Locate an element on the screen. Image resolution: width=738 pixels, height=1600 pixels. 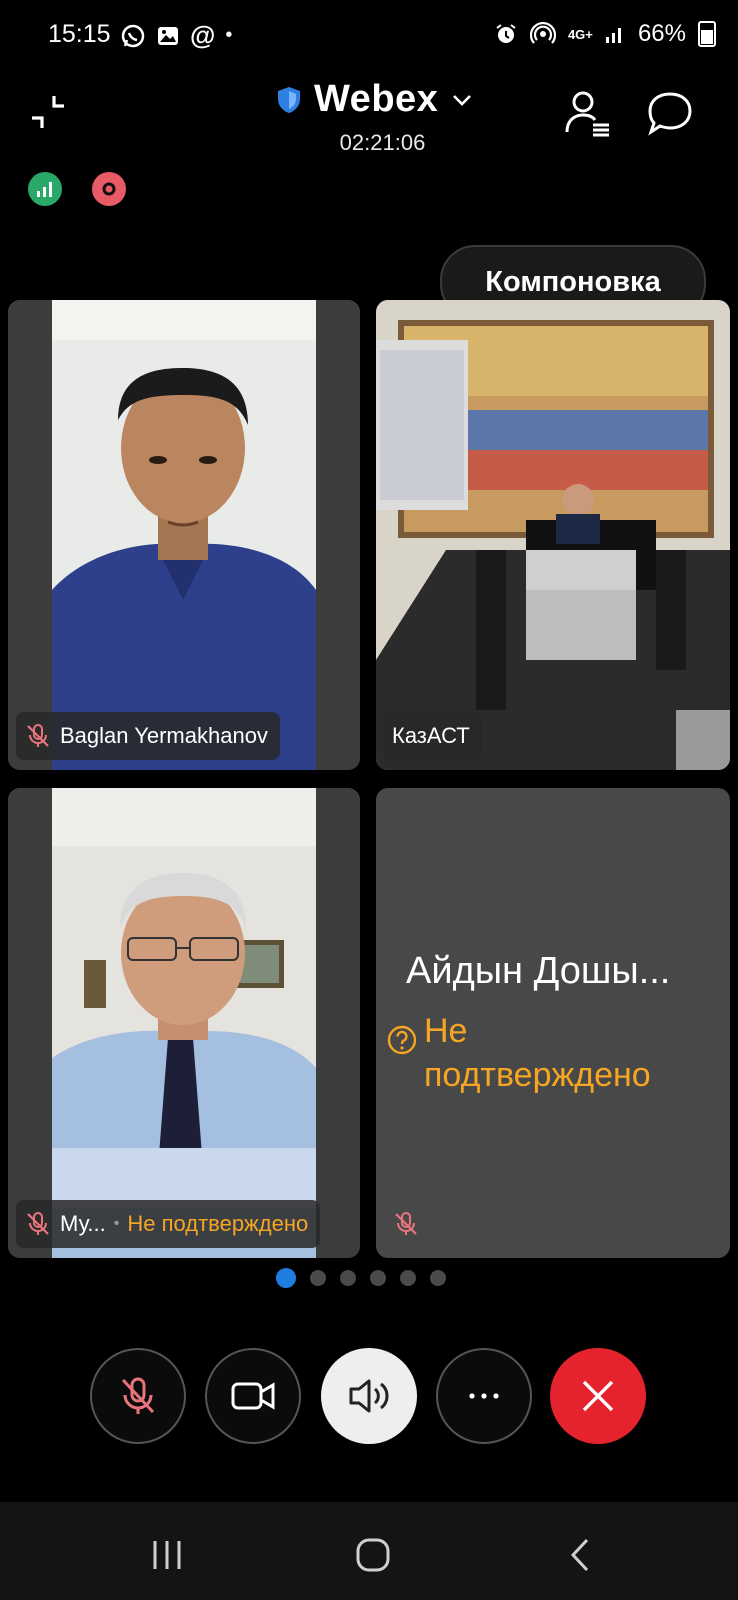
signal-bars-icon is located at coordinates (44, 189).